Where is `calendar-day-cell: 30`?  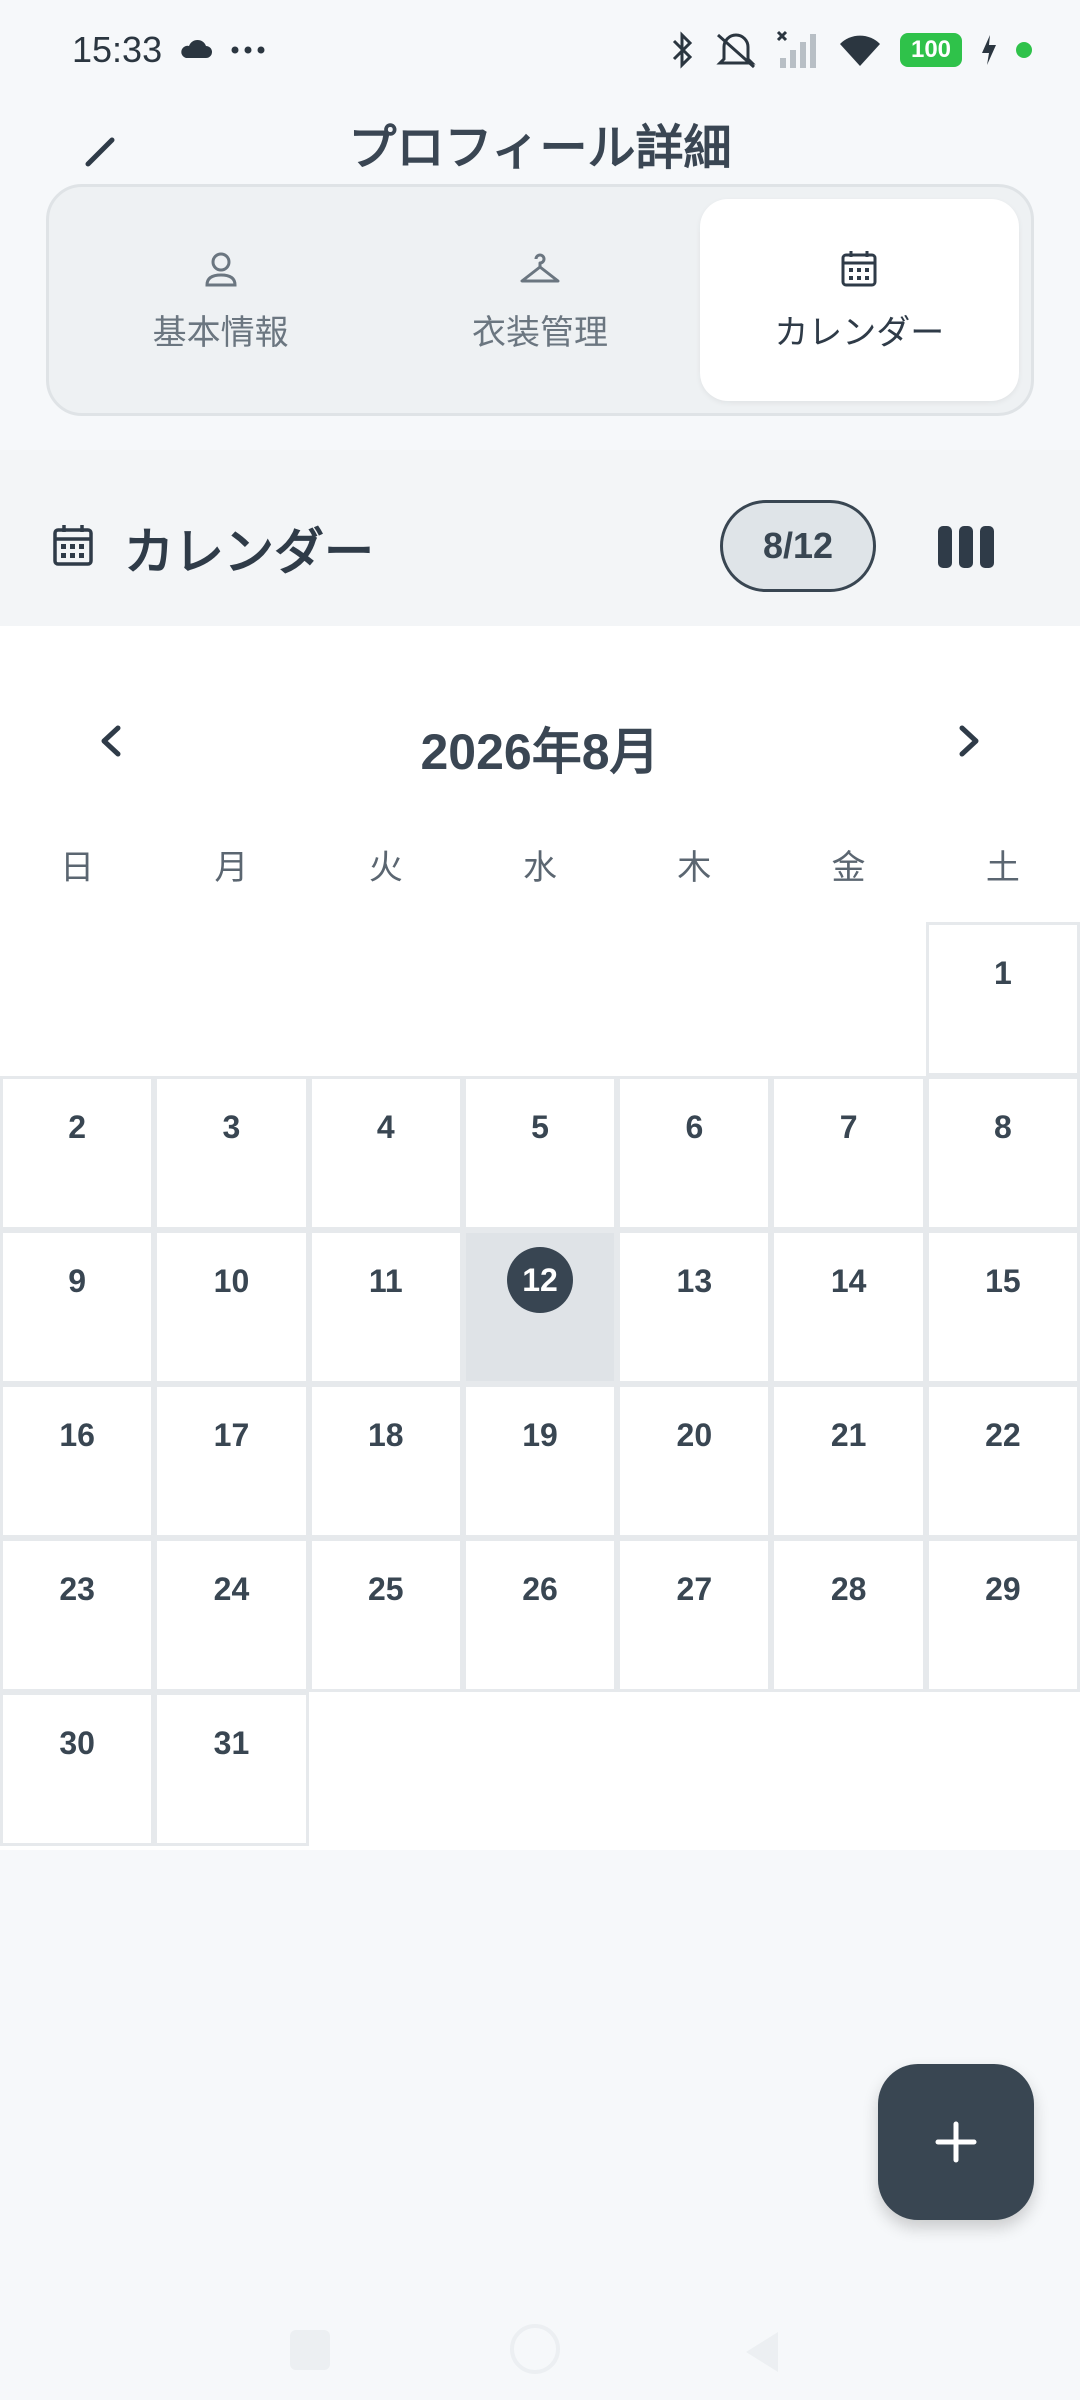 calendar-day-cell: 30 is located at coordinates (77, 1769).